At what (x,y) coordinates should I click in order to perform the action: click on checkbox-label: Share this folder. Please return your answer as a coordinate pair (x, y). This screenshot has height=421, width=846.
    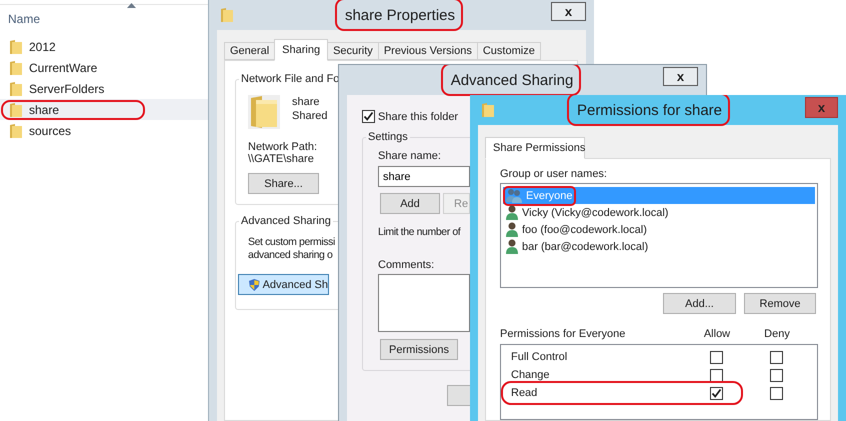
    Looking at the image, I should click on (418, 116).